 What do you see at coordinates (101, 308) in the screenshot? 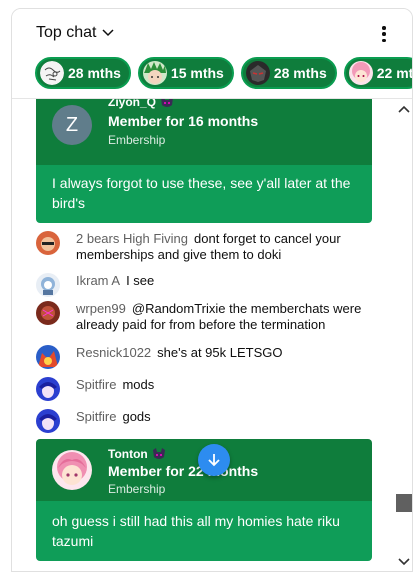
I see `author-name: wrpen99` at bounding box center [101, 308].